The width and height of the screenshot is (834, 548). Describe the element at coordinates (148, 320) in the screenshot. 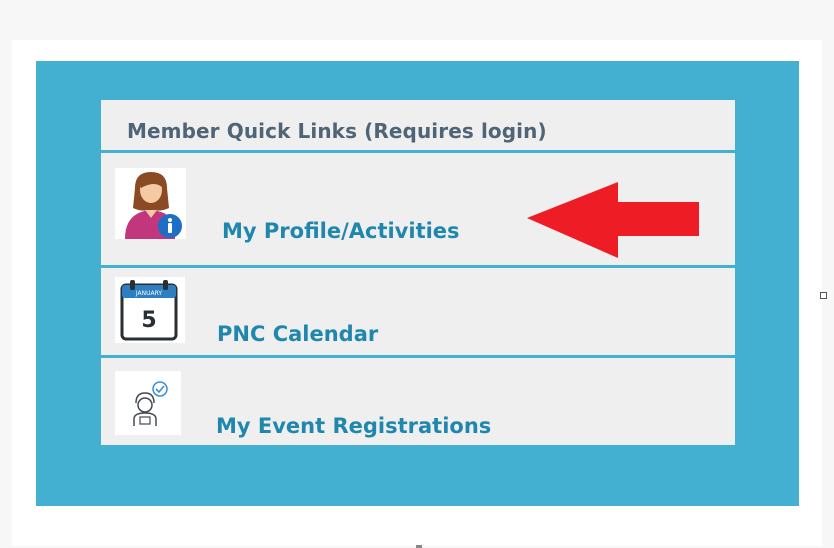

I see `calendar-day-text: 5` at that location.